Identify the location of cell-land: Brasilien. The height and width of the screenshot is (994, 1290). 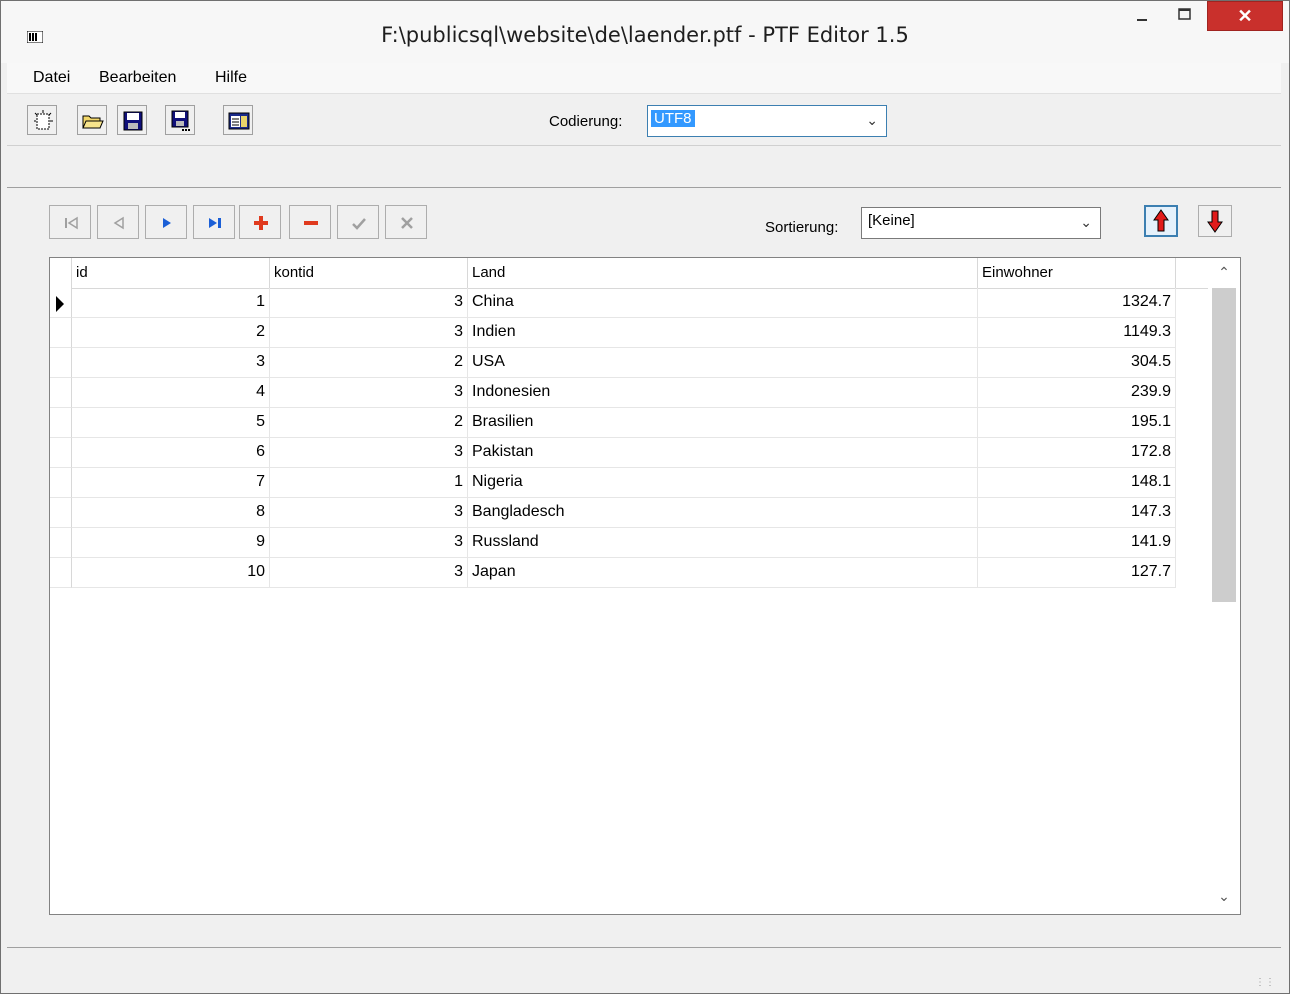
(723, 423).